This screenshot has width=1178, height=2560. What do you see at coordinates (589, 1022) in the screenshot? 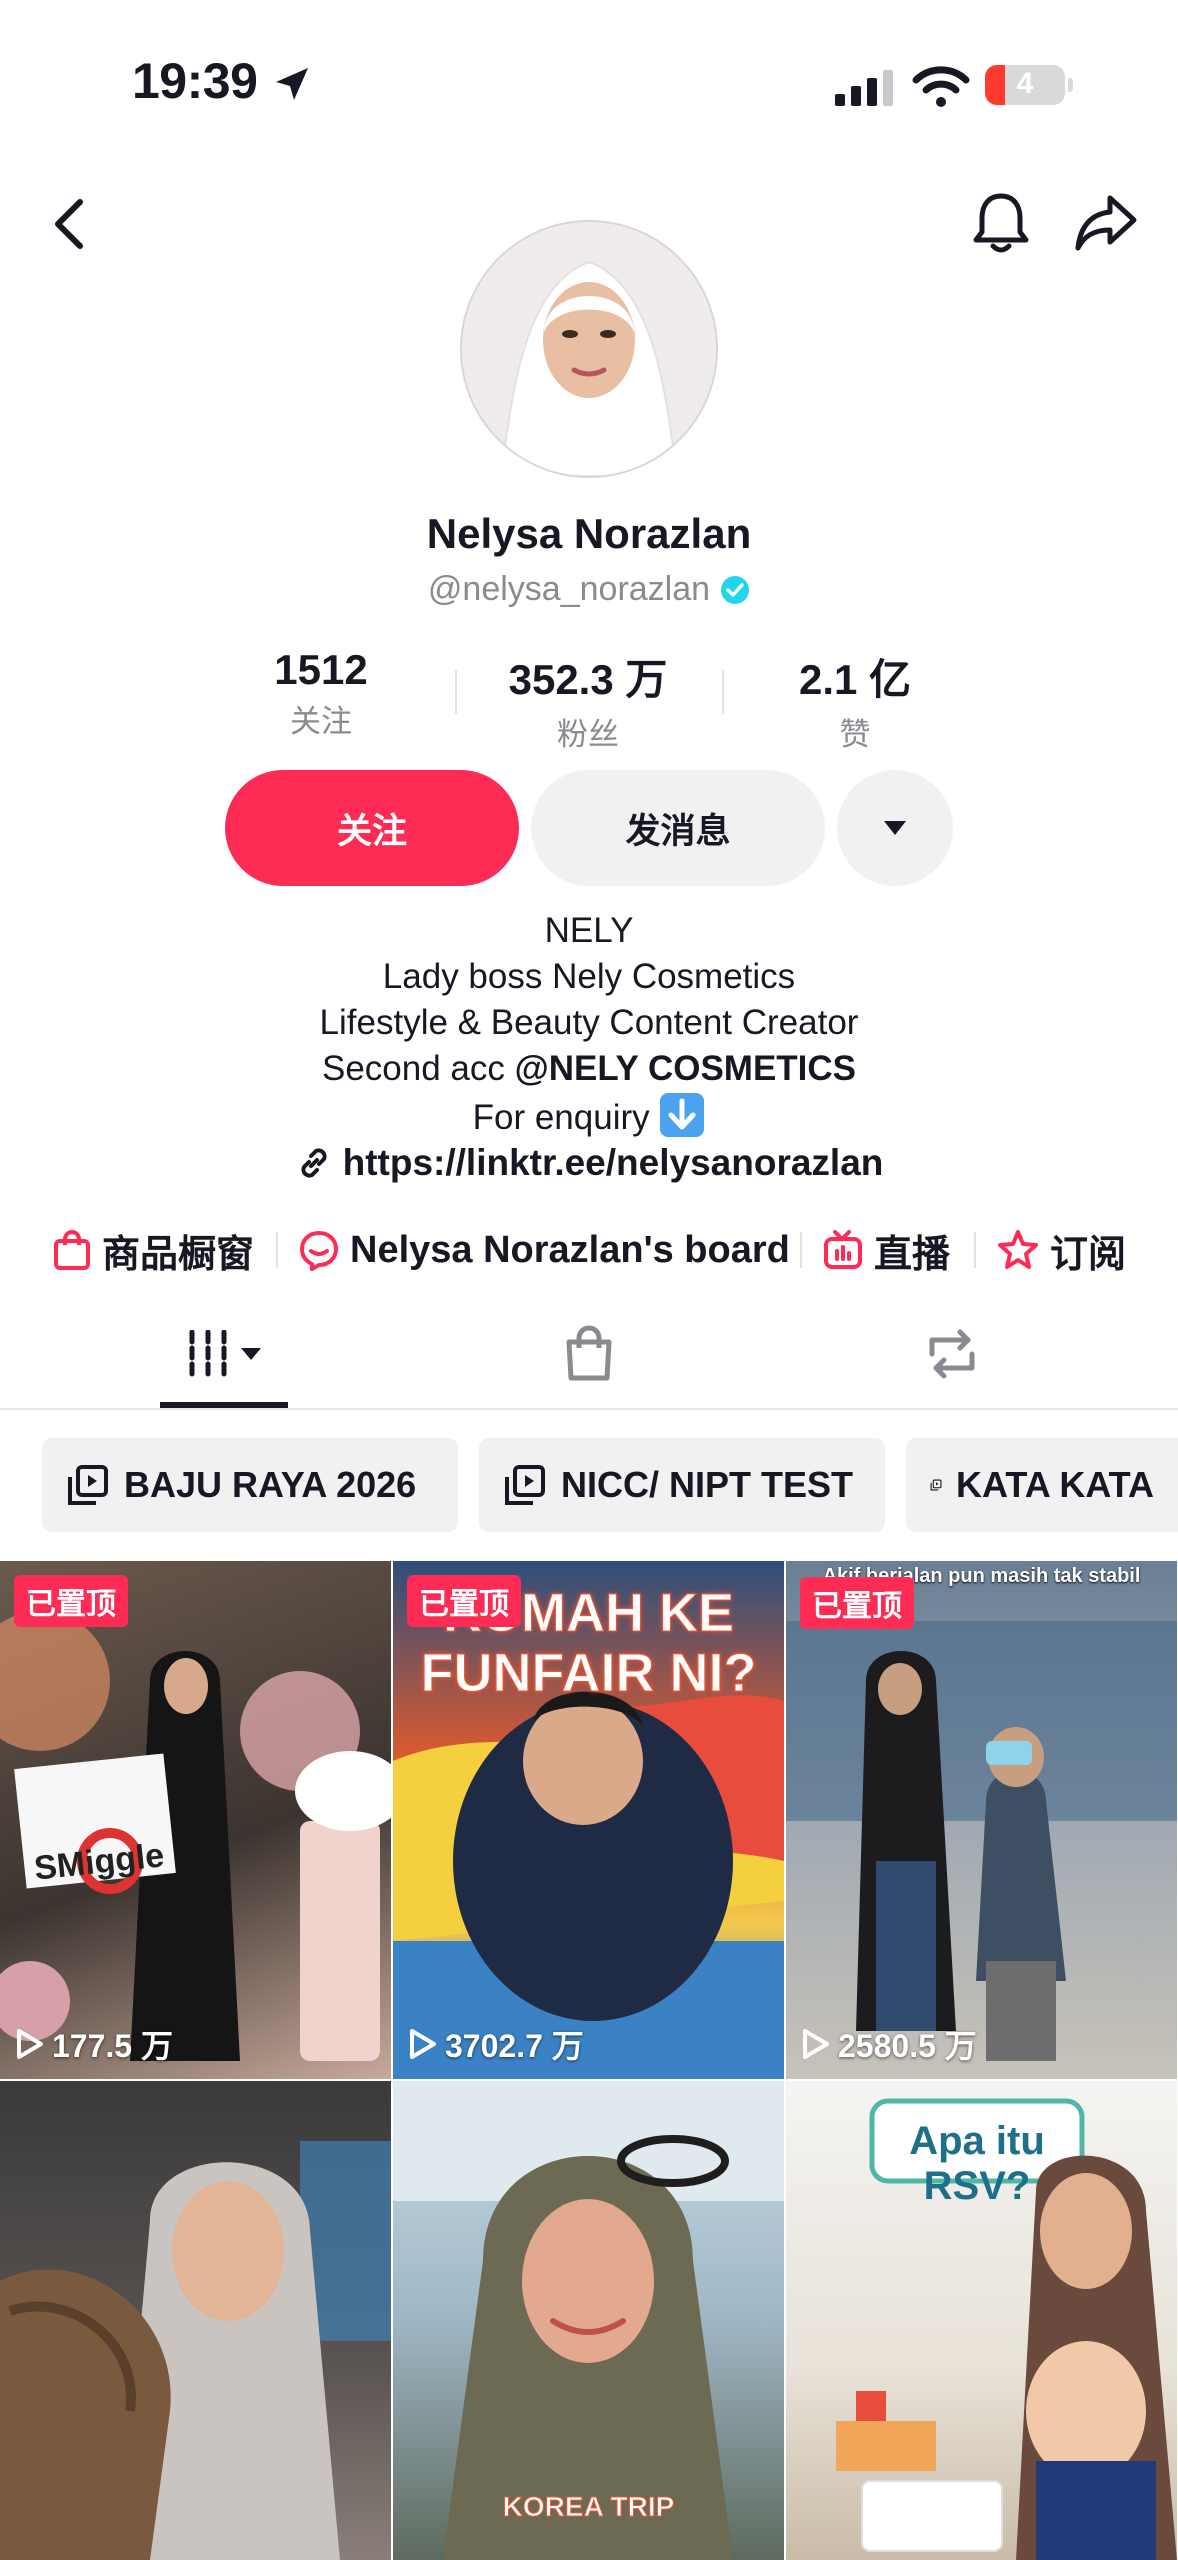
I see `bio-line: Lifestyle & Beauty Content Creator` at bounding box center [589, 1022].